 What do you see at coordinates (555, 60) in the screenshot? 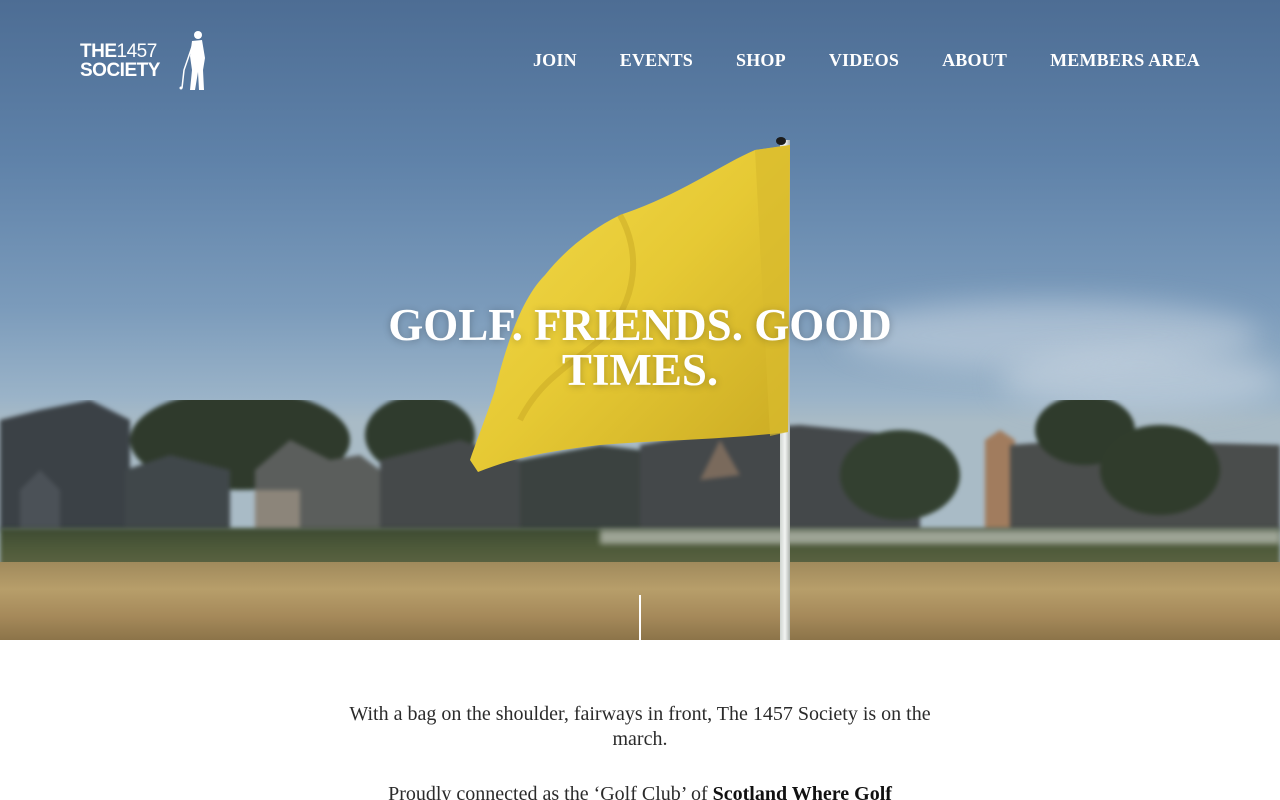
I see `nav-join: JOIN` at bounding box center [555, 60].